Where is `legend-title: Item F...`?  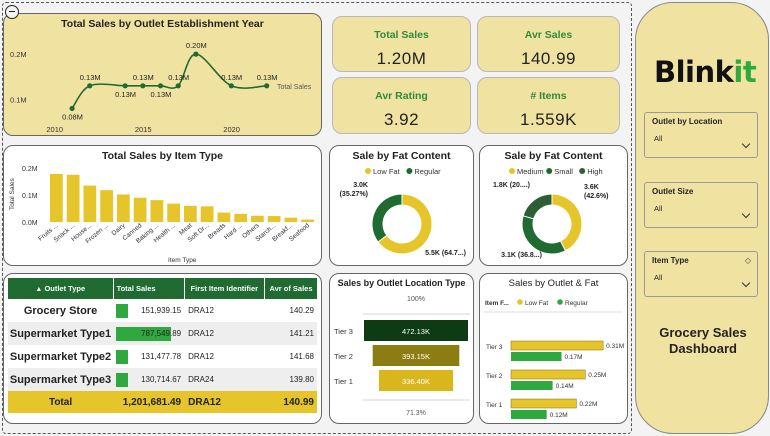 legend-title: Item F... is located at coordinates (497, 303).